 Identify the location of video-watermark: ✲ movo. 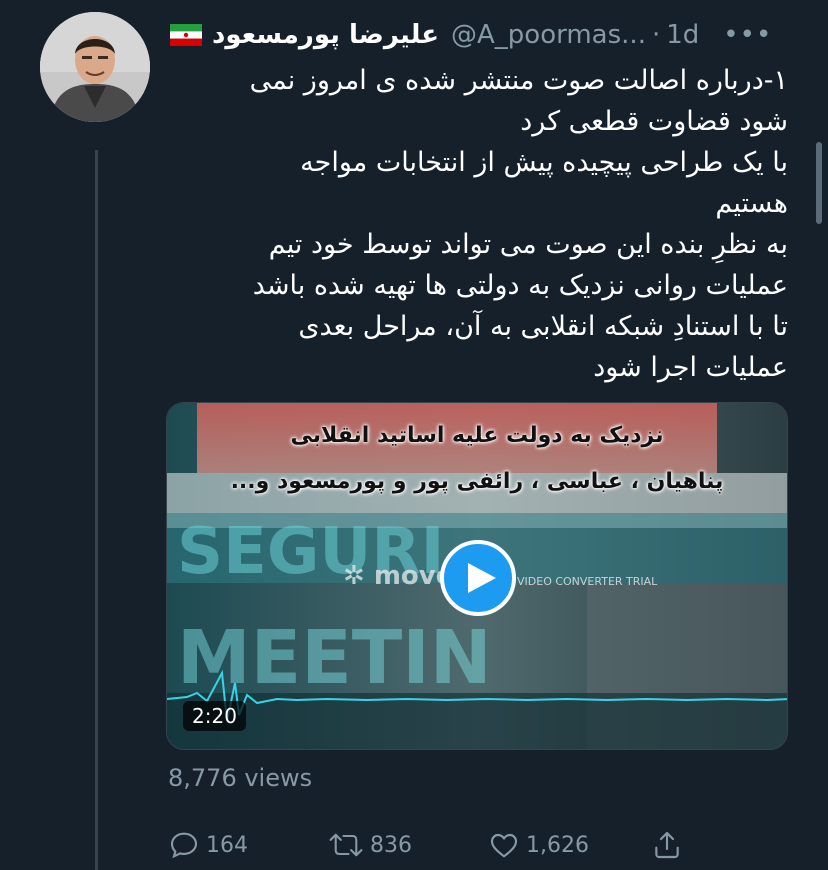
(398, 576).